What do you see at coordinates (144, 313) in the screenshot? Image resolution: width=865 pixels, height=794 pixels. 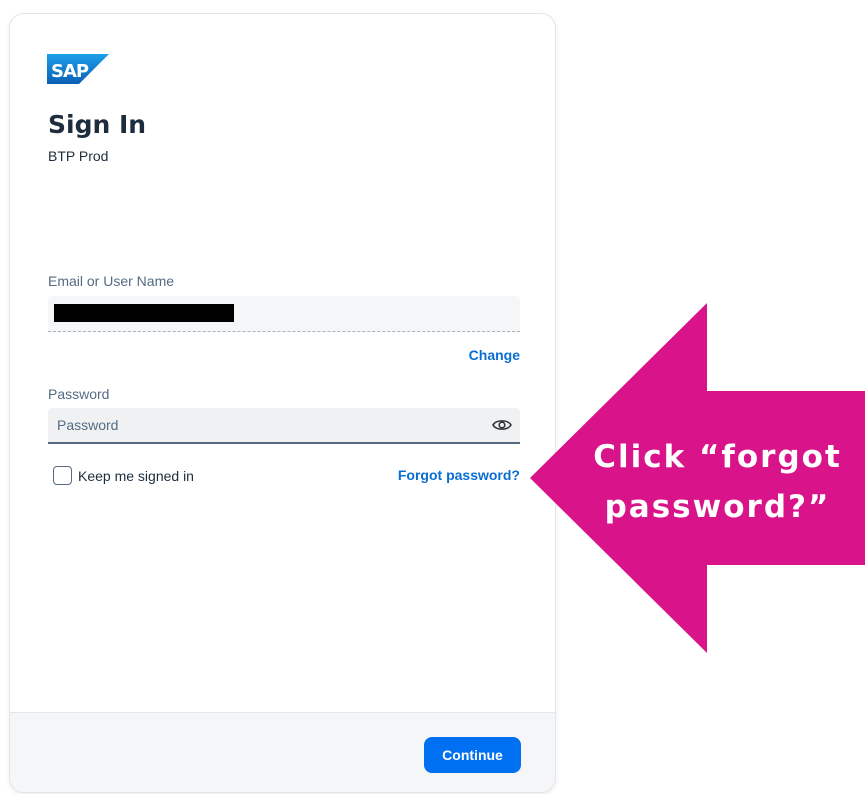 I see `redacted-email-value` at bounding box center [144, 313].